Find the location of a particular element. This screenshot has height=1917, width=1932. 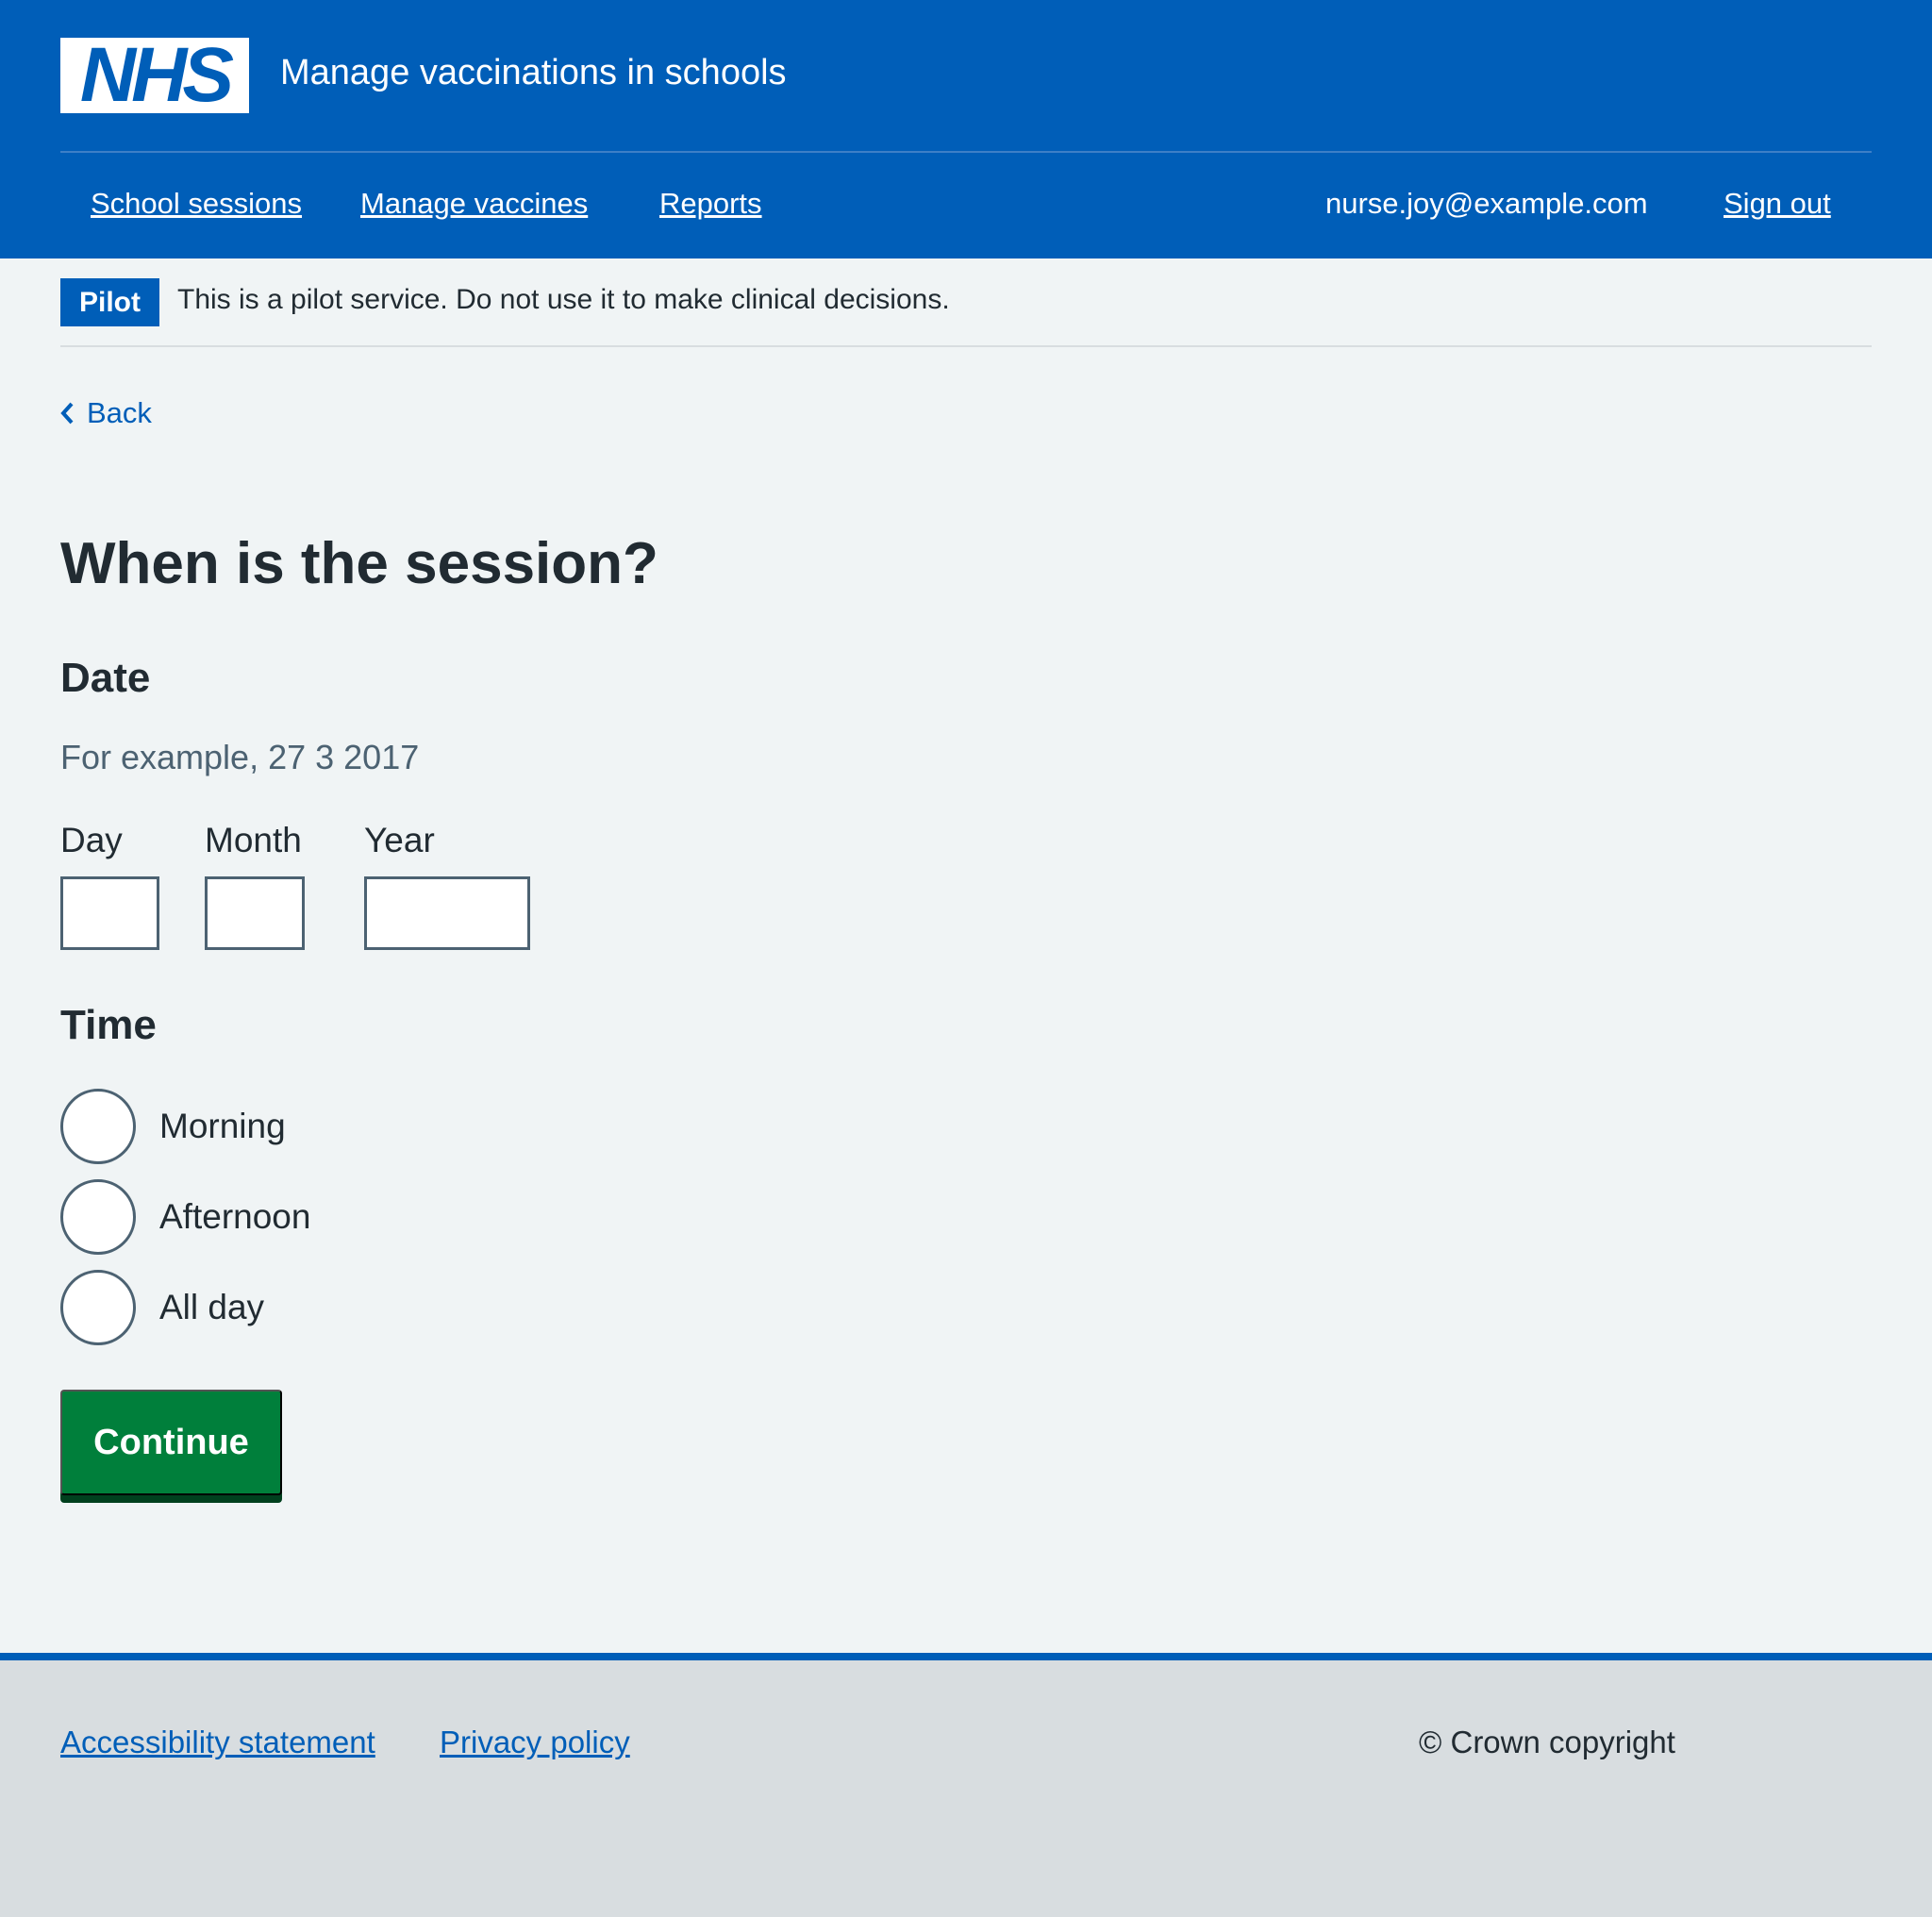

back-link: Back is located at coordinates (106, 413).